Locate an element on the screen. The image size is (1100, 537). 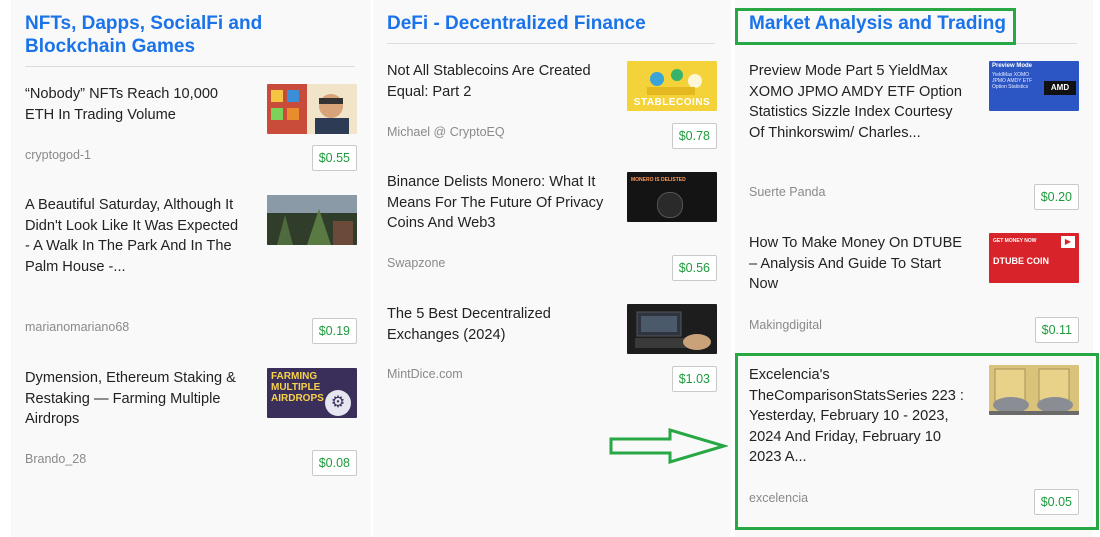
payout-badge: $0.19 is located at coordinates (334, 331).